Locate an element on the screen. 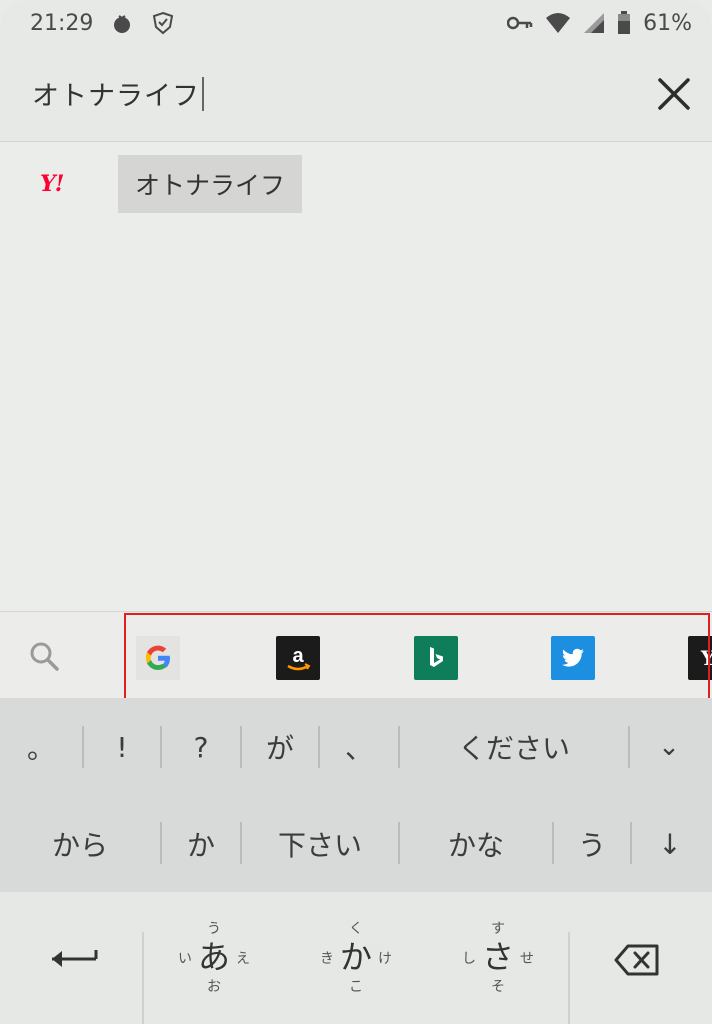  candidate-item: 下さい is located at coordinates (320, 844).